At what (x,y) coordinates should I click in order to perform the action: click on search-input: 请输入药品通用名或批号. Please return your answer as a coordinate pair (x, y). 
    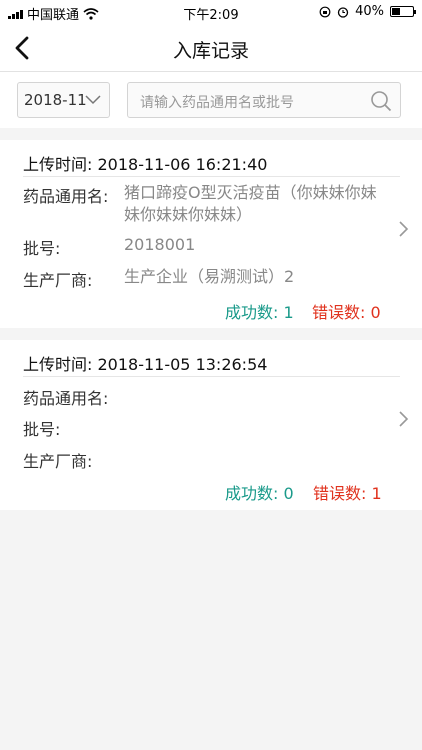
    Looking at the image, I should click on (264, 100).